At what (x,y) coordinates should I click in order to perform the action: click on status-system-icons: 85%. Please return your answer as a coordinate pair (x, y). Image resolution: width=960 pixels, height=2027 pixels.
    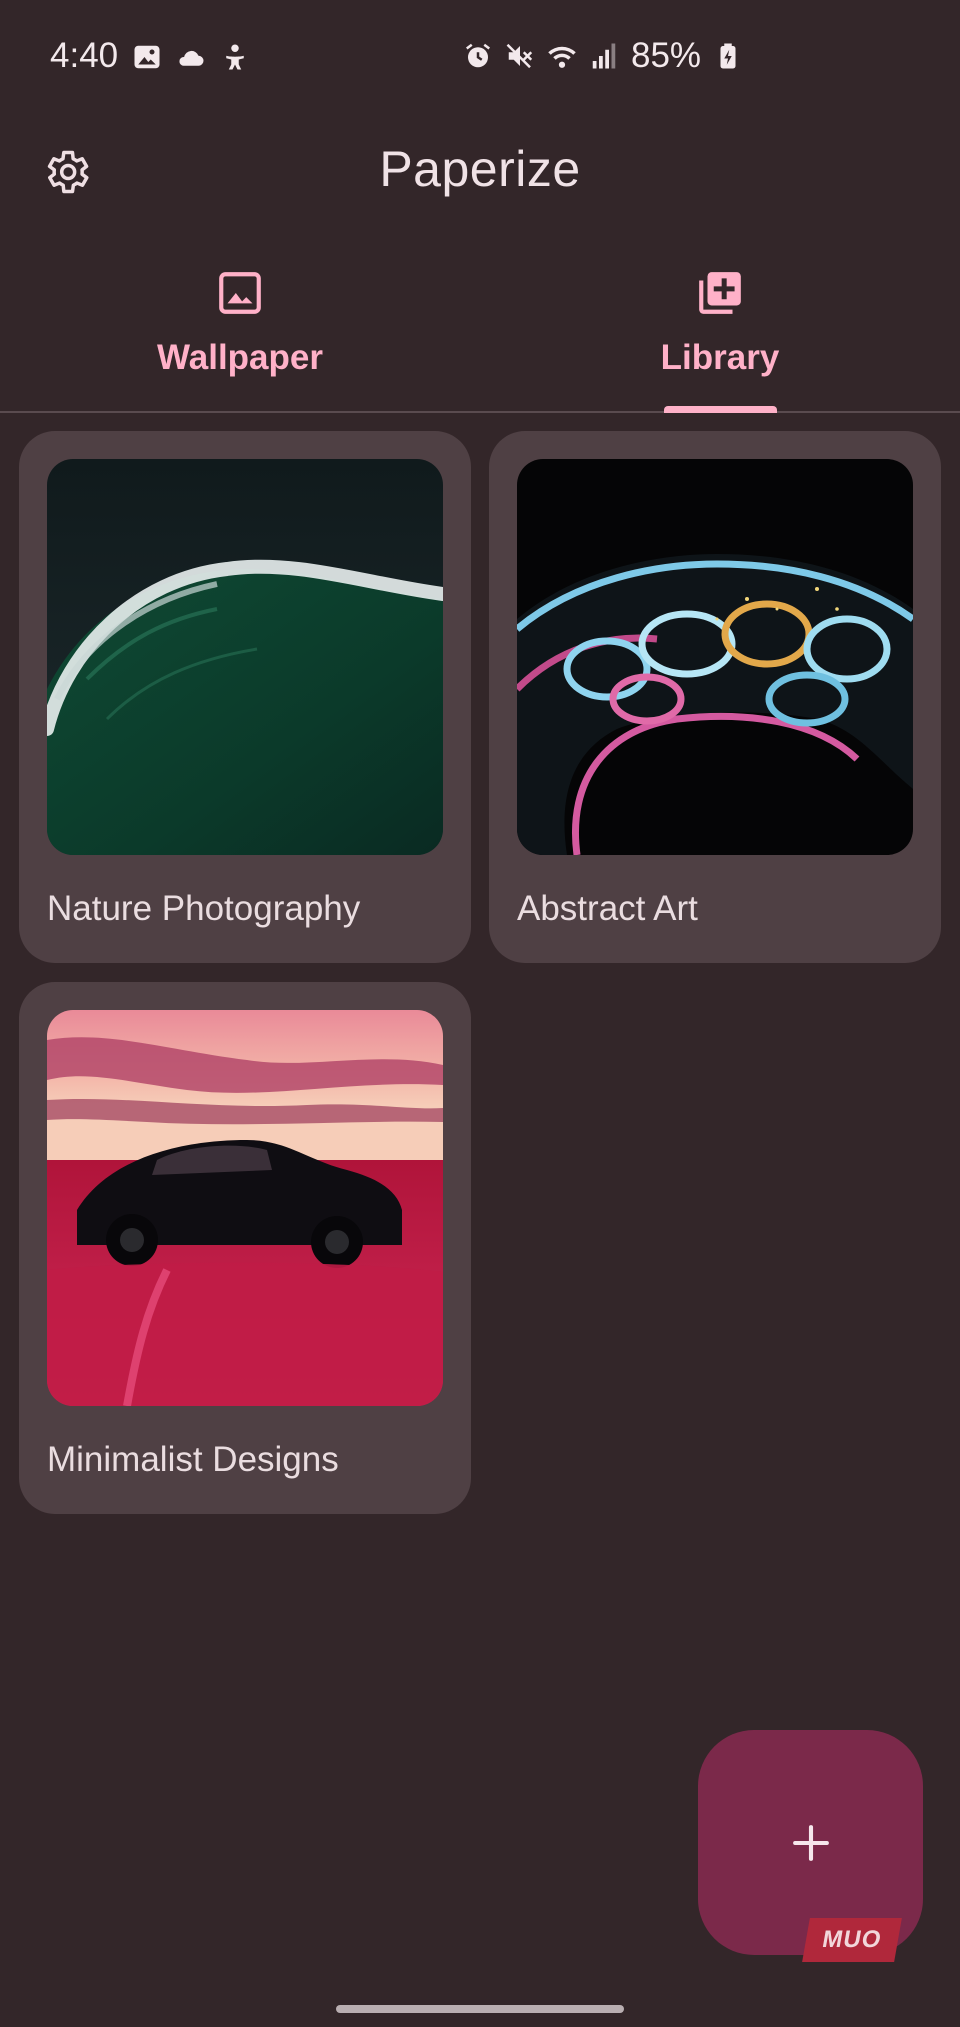
    Looking at the image, I should click on (603, 56).